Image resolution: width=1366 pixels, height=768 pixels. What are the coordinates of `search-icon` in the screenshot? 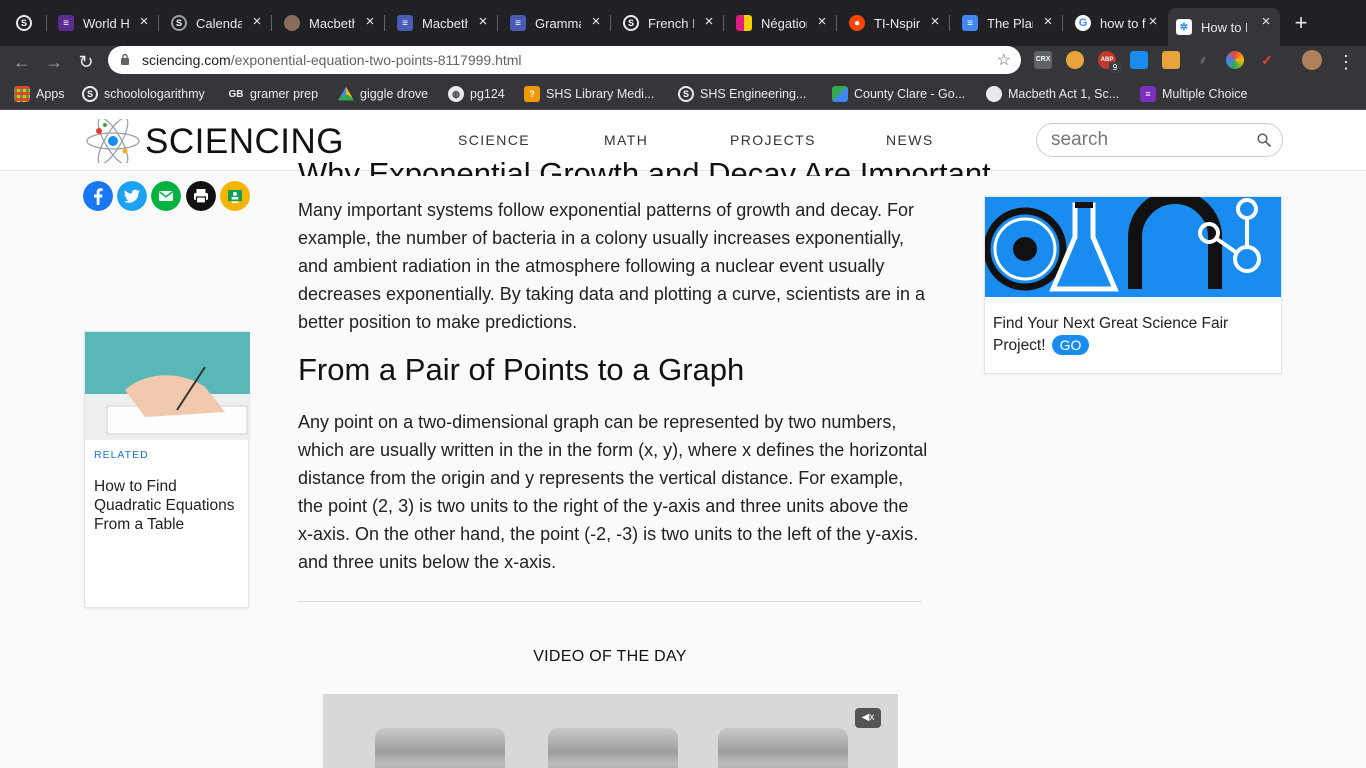 It's located at (1264, 140).